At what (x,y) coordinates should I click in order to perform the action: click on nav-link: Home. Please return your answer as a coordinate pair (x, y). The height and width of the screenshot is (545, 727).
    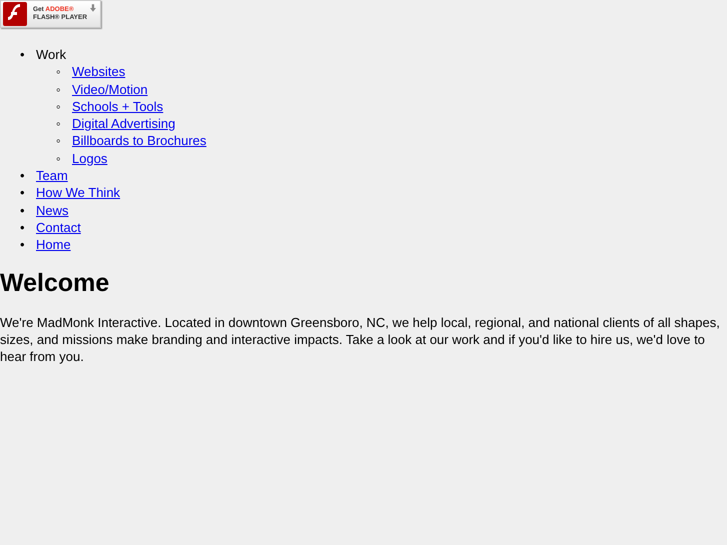
    Looking at the image, I should click on (53, 245).